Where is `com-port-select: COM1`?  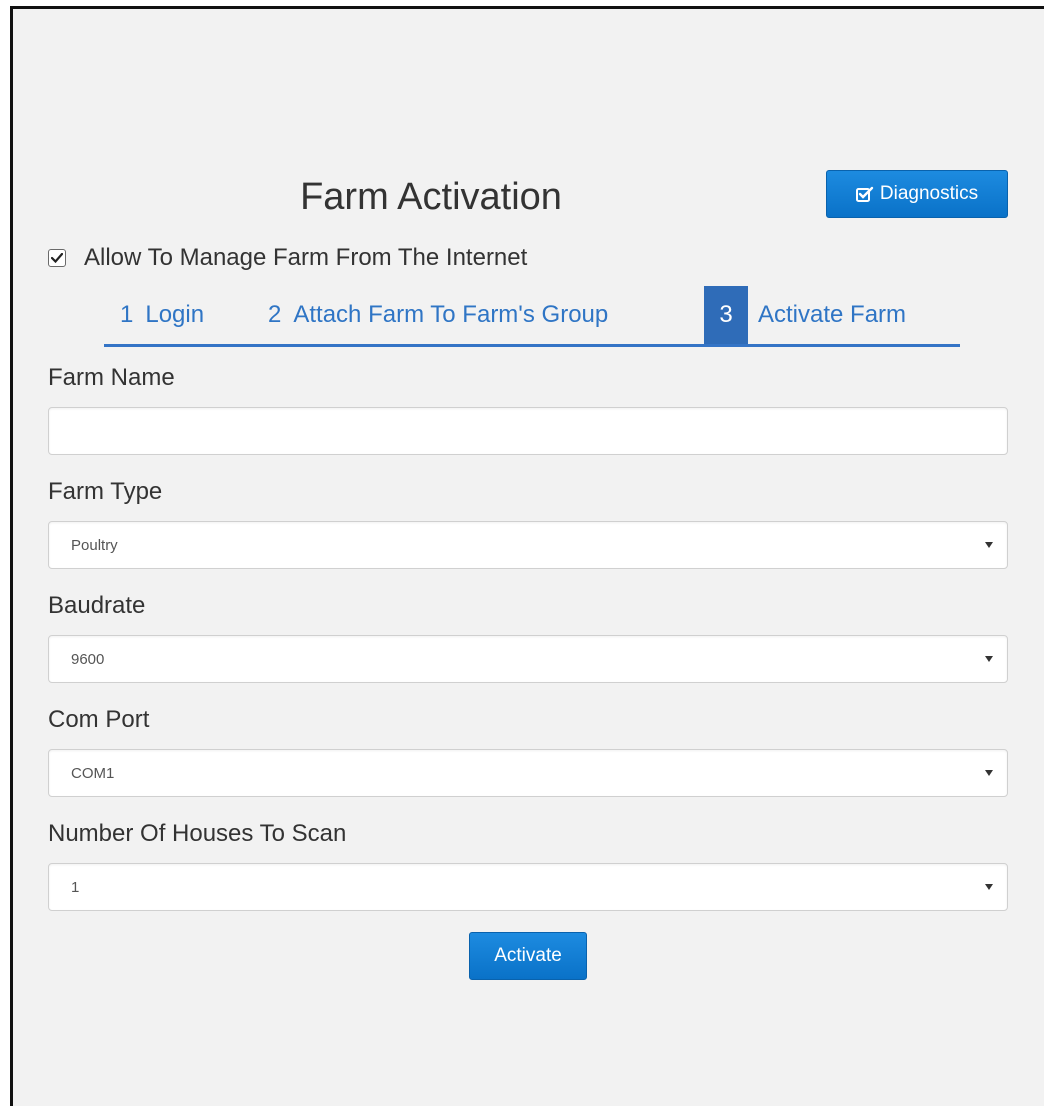 com-port-select: COM1 is located at coordinates (528, 773).